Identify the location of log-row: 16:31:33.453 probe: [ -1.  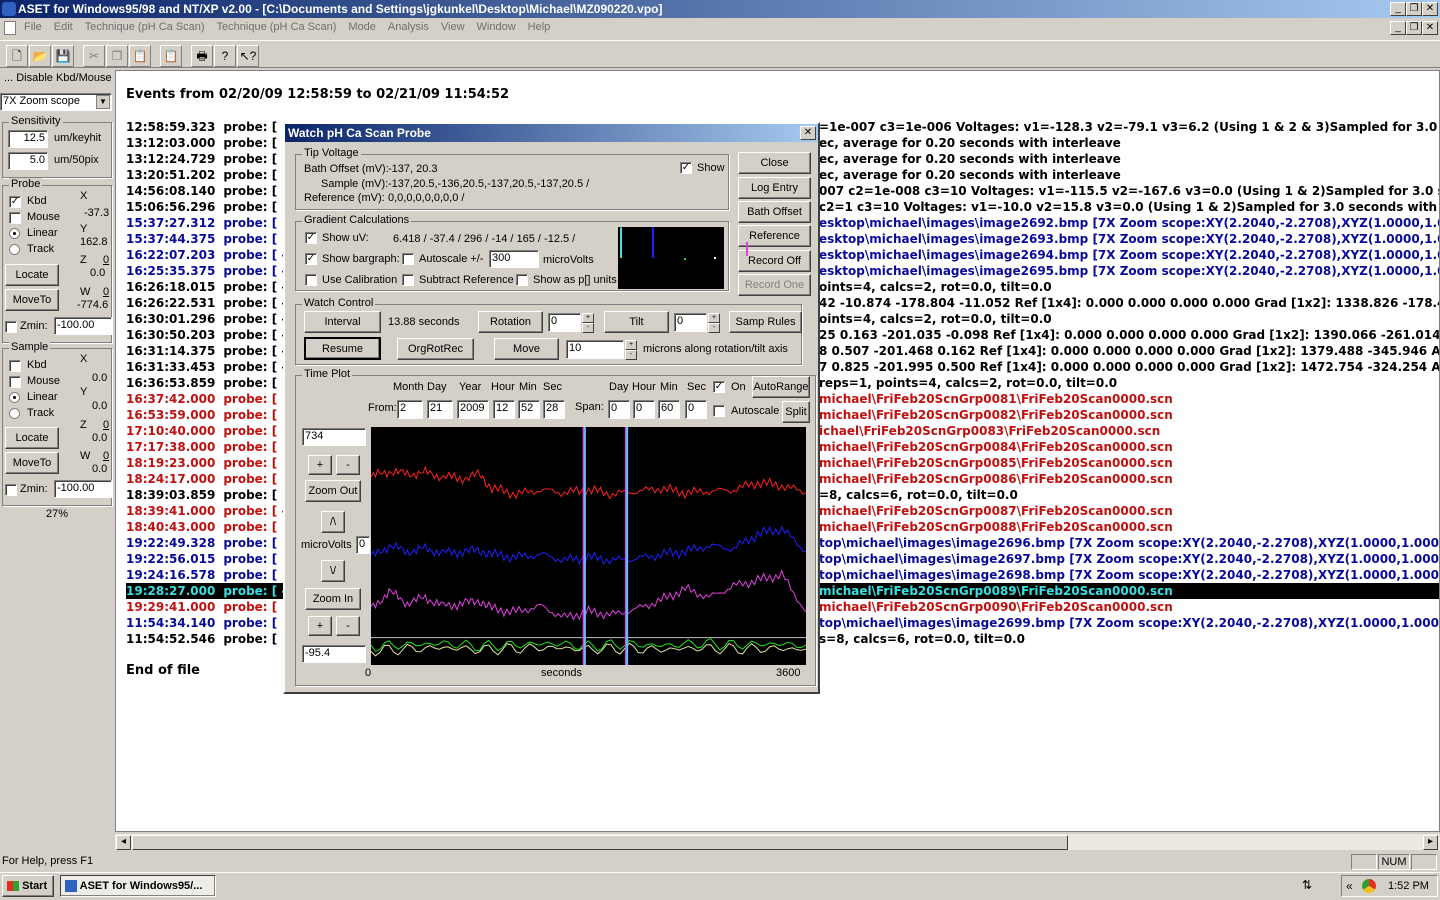
(210, 367).